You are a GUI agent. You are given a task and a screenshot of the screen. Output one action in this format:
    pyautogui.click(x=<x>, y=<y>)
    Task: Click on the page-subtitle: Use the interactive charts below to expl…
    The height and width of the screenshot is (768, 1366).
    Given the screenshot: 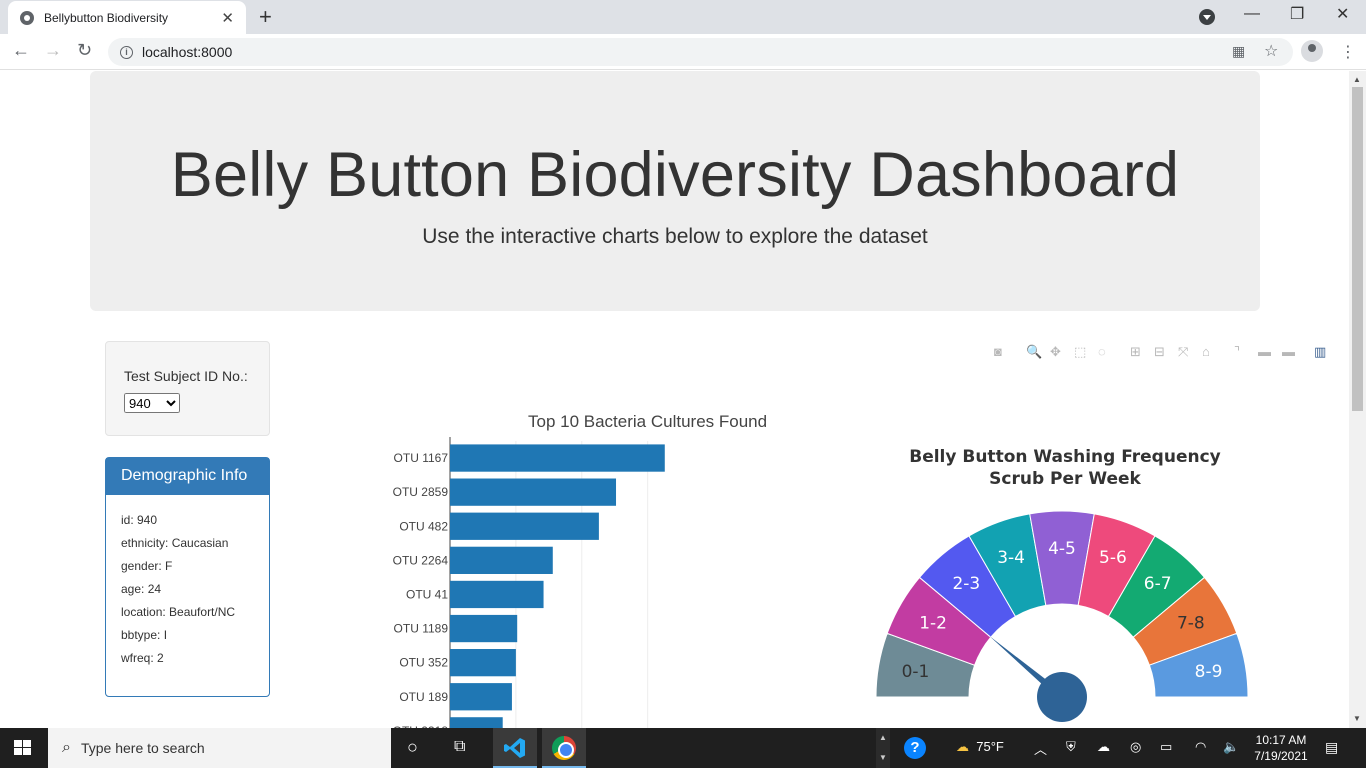 What is the action you would take?
    pyautogui.click(x=675, y=236)
    